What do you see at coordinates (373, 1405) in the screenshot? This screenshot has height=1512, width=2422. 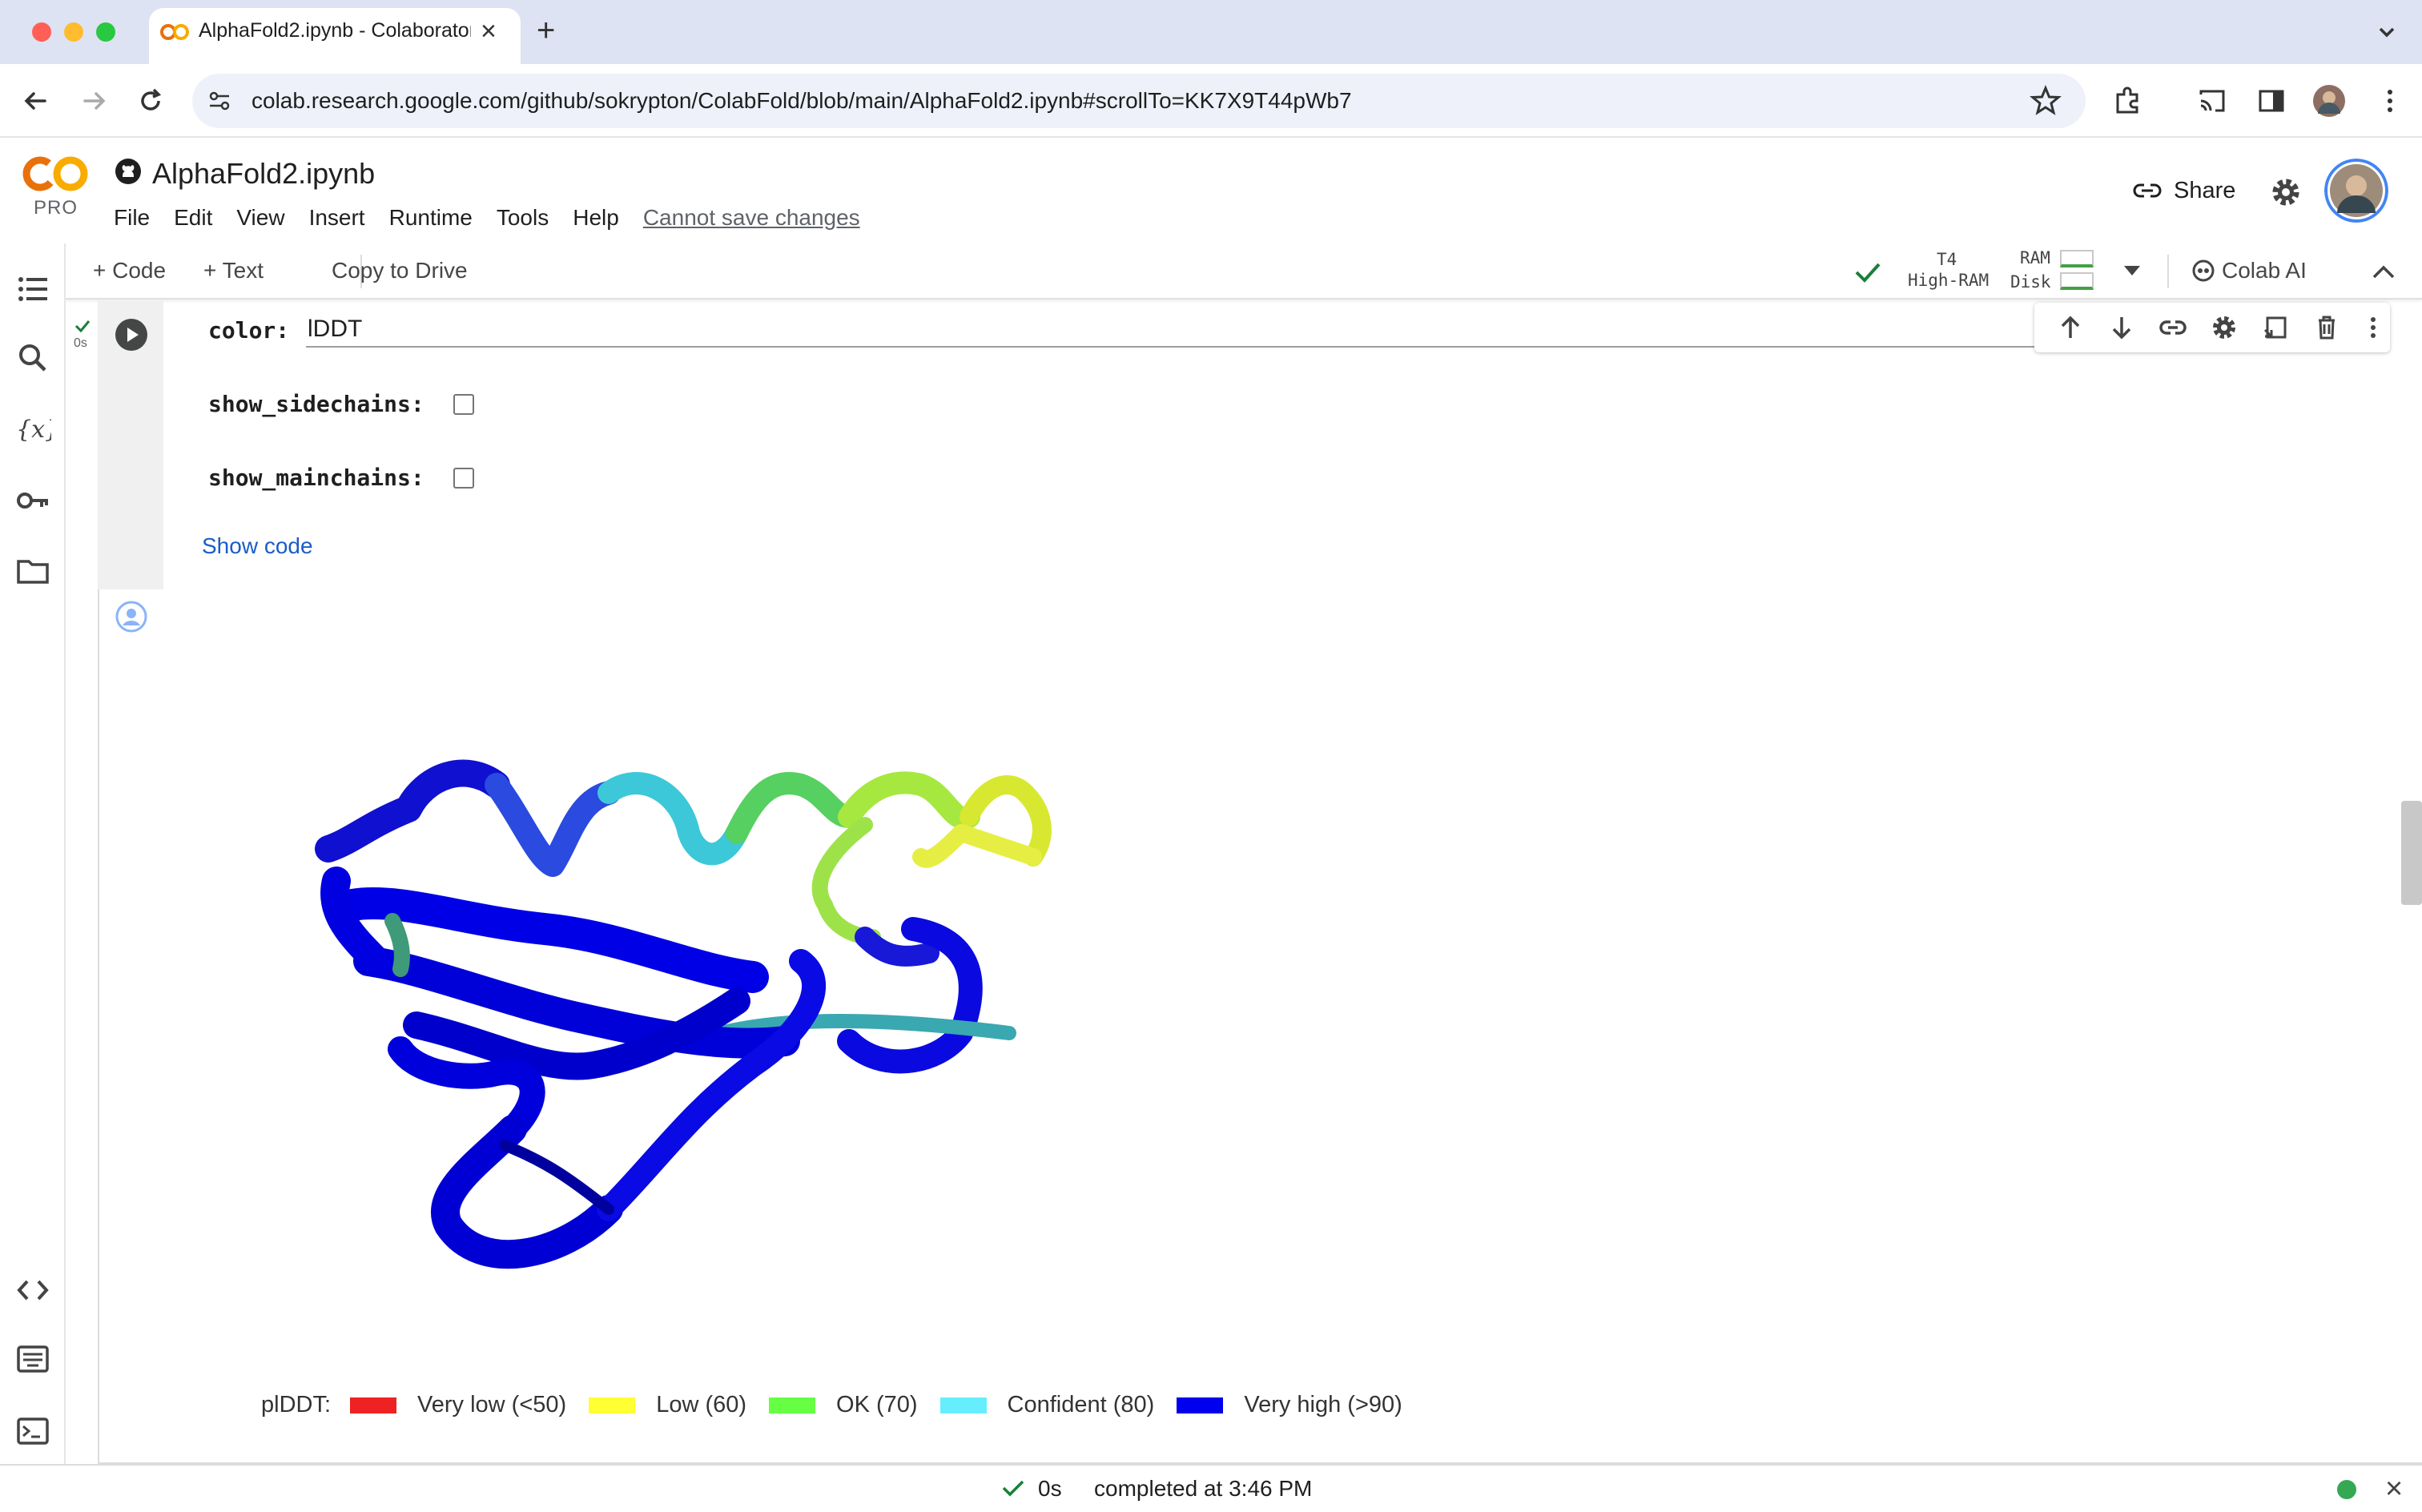 I see `legend-swatch-very-low` at bounding box center [373, 1405].